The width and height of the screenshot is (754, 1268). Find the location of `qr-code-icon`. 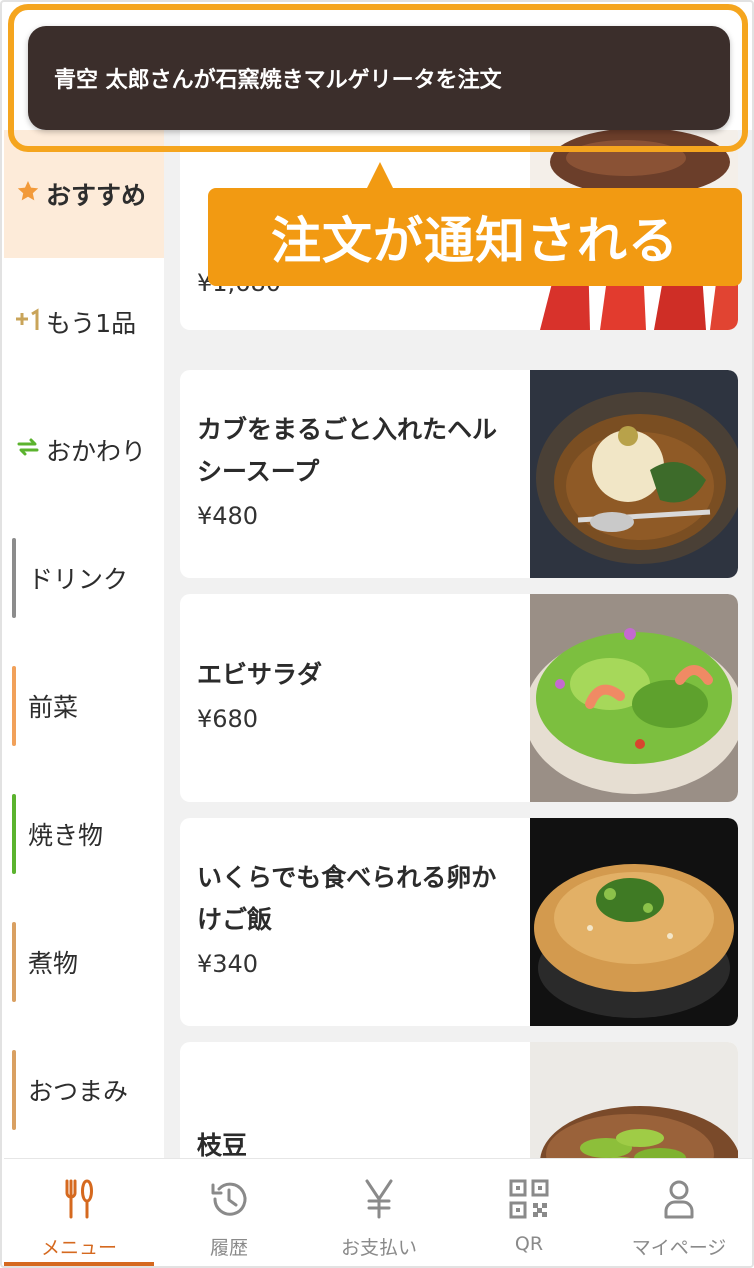

qr-code-icon is located at coordinates (529, 1199).